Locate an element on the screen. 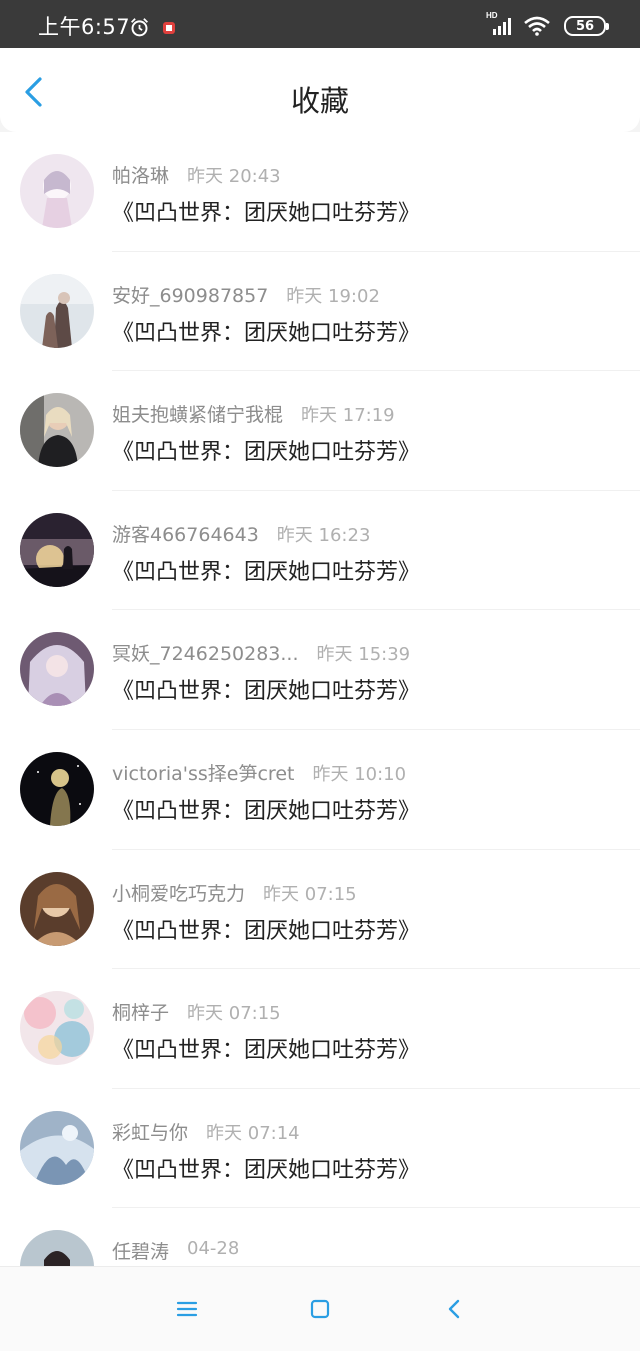 The width and height of the screenshot is (640, 1351). list-item: 姐夫抱蟥紧储宁我棍 昨天 17:19 《凹凸世界：团厌她口吐芬芳》 is located at coordinates (320, 431).